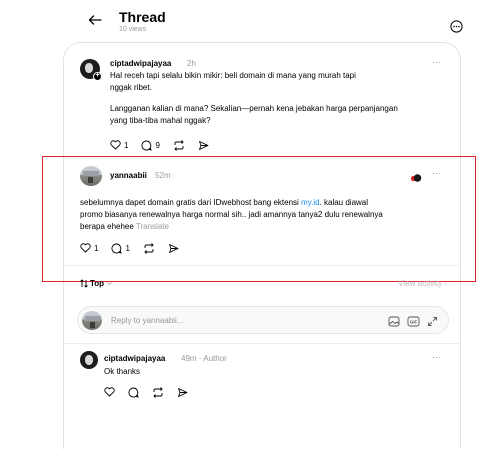 This screenshot has width=500, height=449. What do you see at coordinates (262, 343) in the screenshot?
I see `divider` at bounding box center [262, 343].